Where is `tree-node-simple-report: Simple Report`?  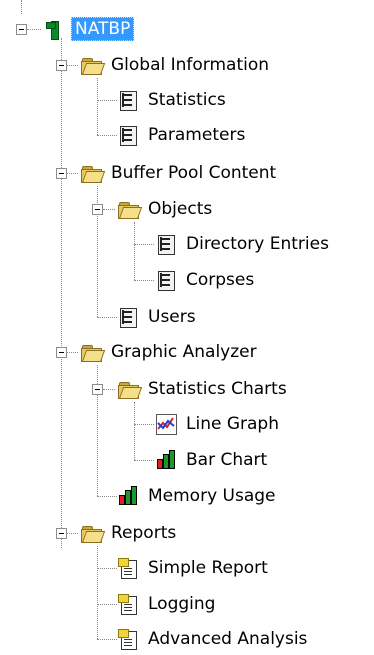 tree-node-simple-report: Simple Report is located at coordinates (193, 568).